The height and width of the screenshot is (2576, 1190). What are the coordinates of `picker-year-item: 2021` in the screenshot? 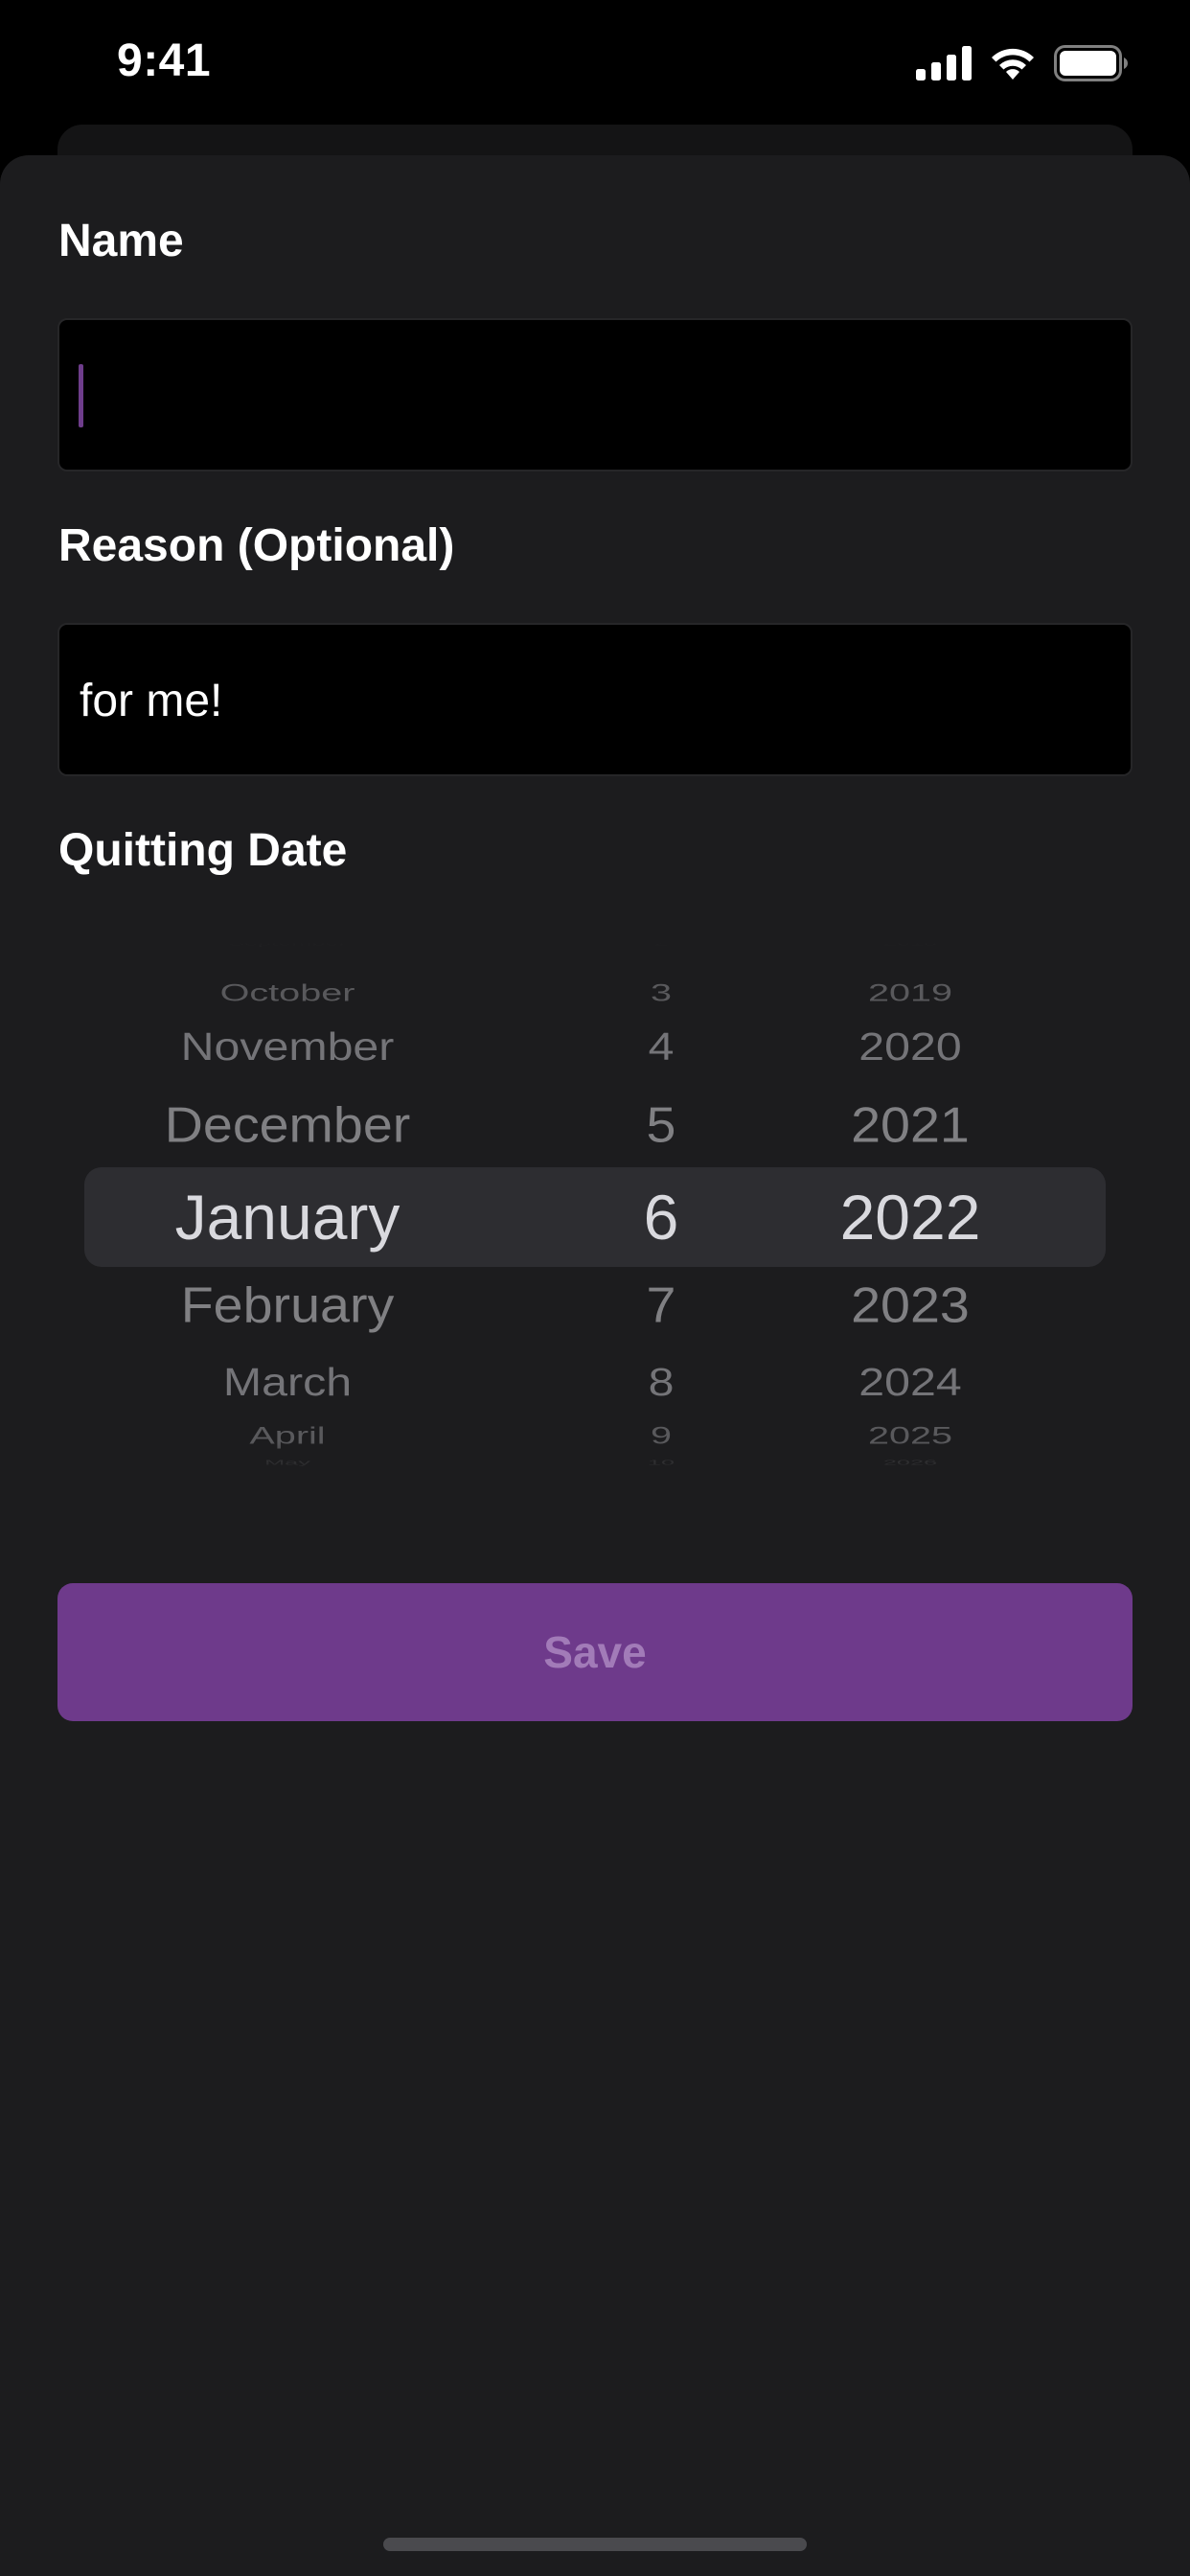 It's located at (911, 1125).